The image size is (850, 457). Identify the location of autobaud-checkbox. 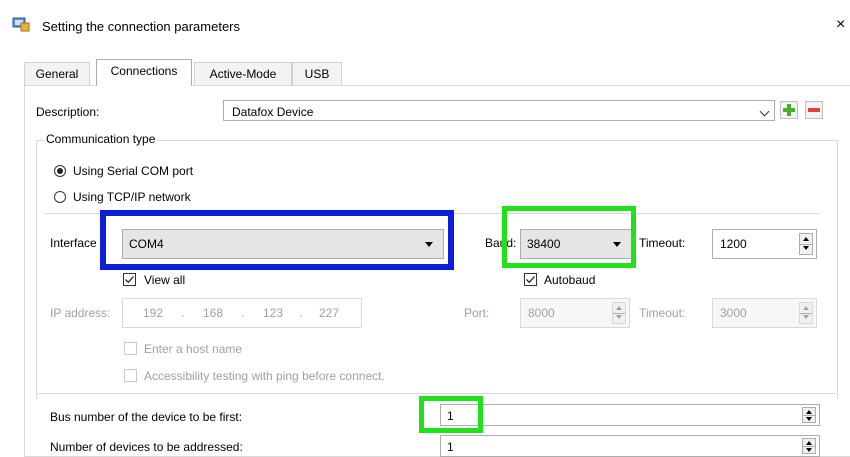
(530, 279).